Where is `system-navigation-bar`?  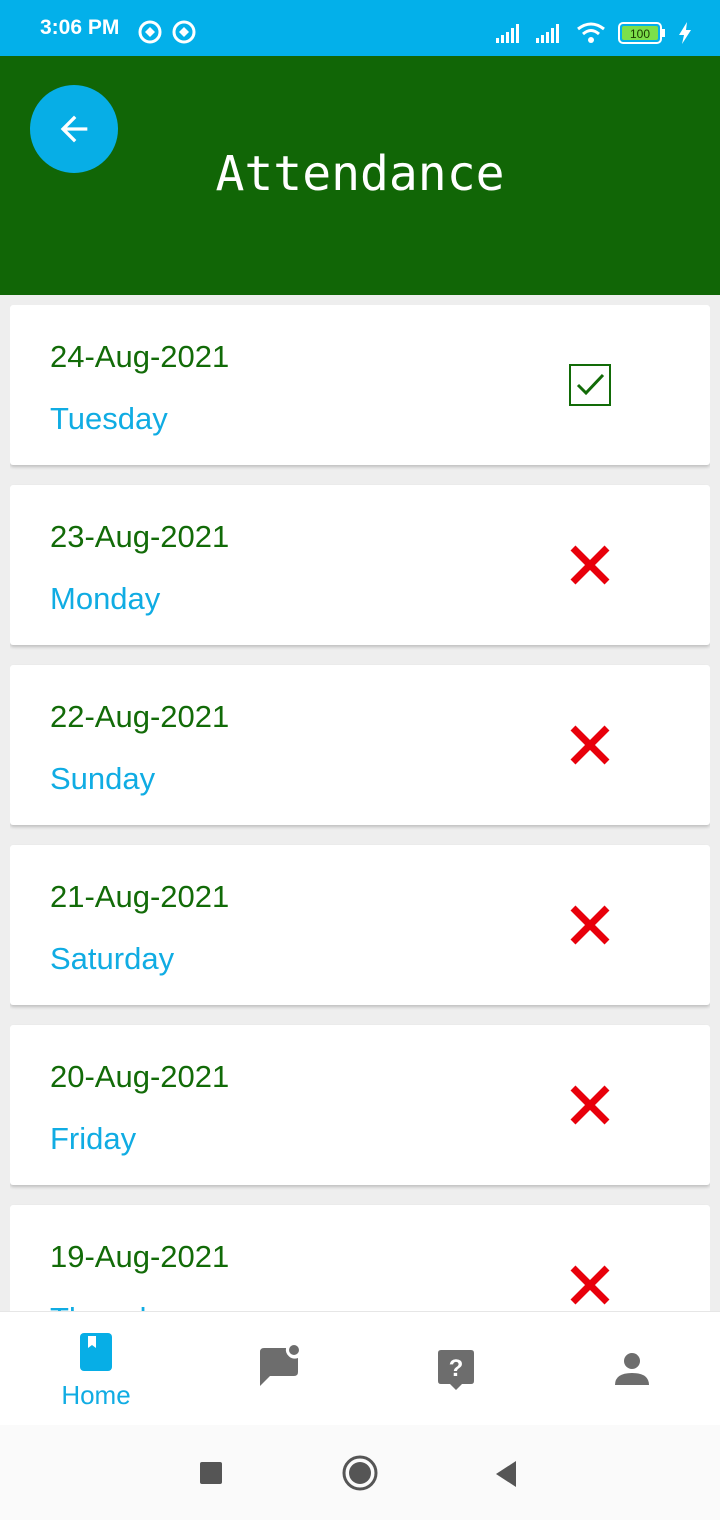
system-navigation-bar is located at coordinates (360, 1472).